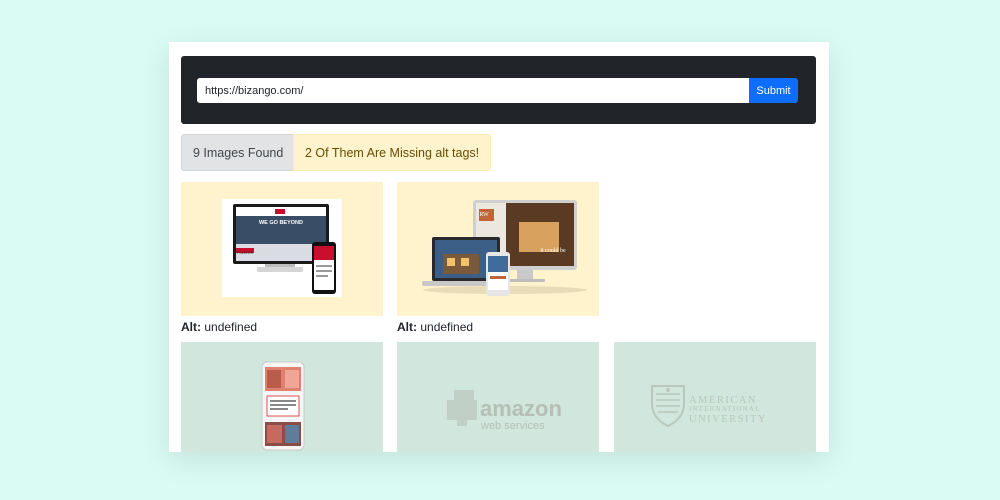  I want to click on aiu-logo-line2: INTERNATIONAL, so click(725, 409).